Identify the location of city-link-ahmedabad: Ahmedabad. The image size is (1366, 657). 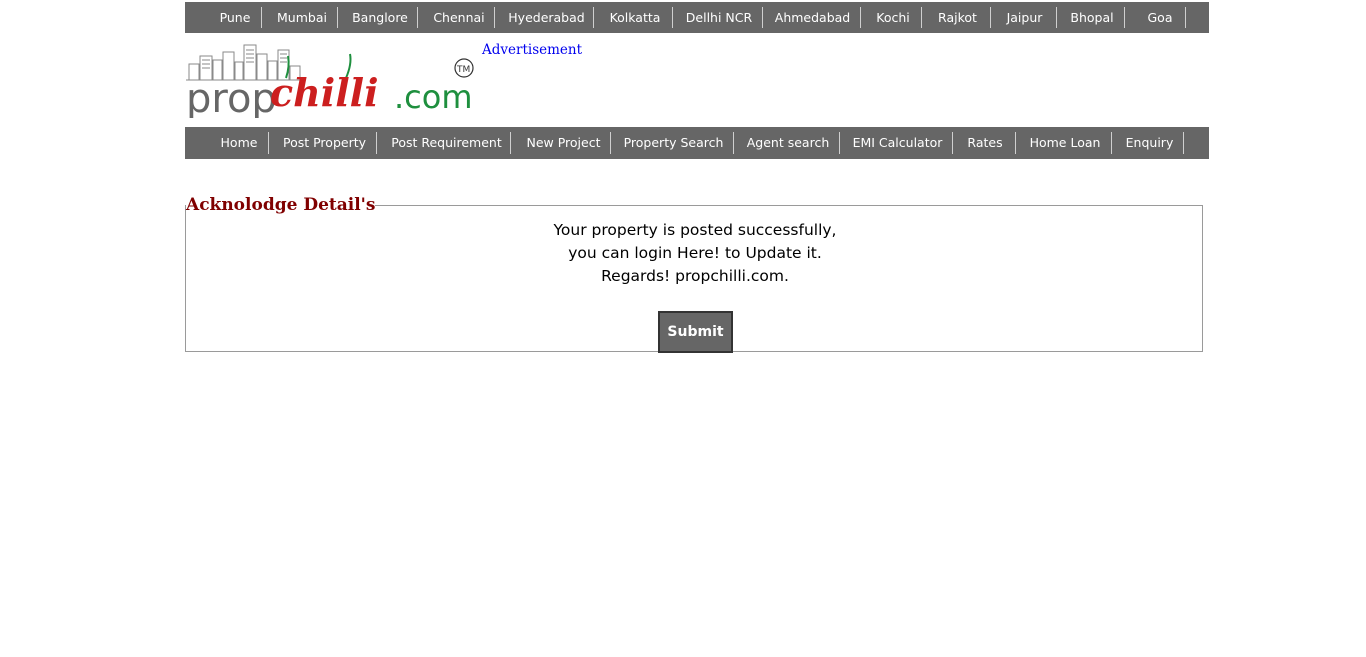
(812, 17).